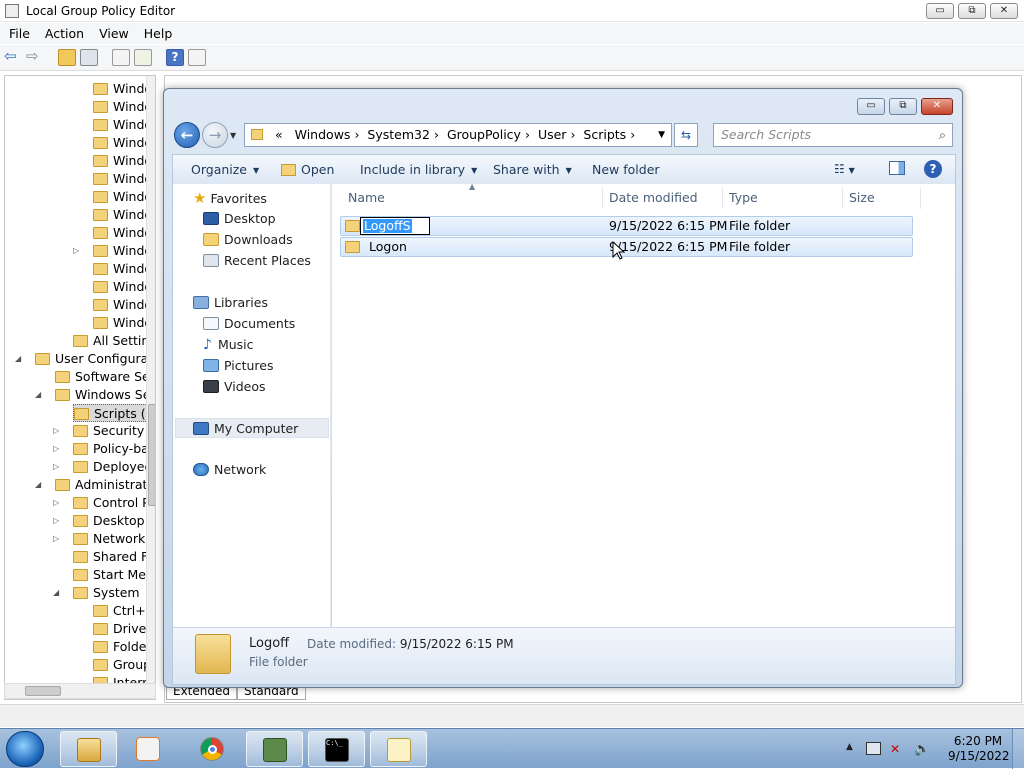 This screenshot has height=769, width=1024. I want to click on nav-recent-places: Recent Places, so click(257, 261).